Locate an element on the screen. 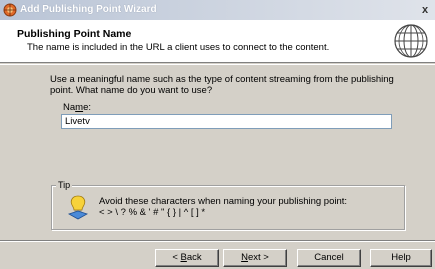 Image resolution: width=435 pixels, height=269 pixels. next-label-accelerator: N is located at coordinates (244, 257).